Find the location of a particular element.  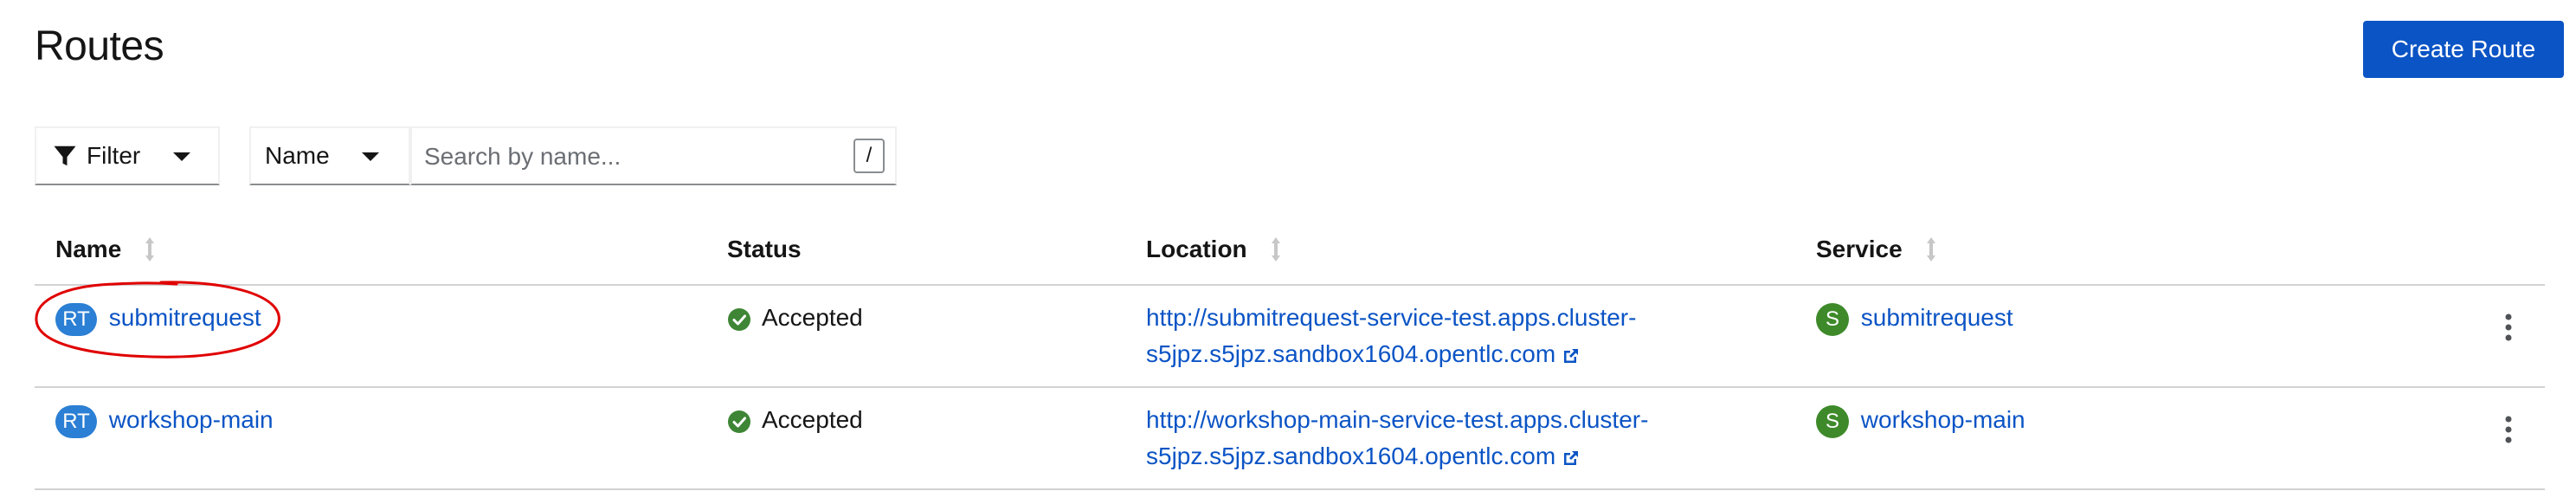

service-cell: S submitrequest is located at coordinates (1914, 318).